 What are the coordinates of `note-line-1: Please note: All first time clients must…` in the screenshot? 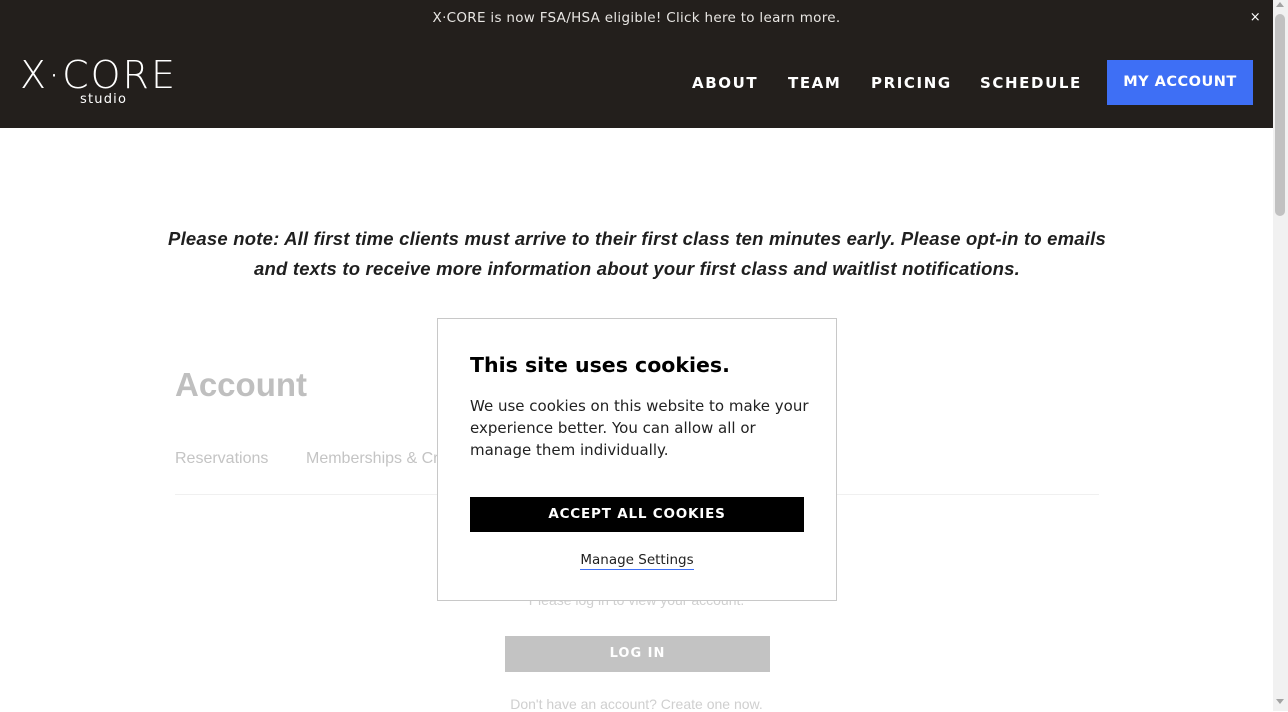 It's located at (637, 238).